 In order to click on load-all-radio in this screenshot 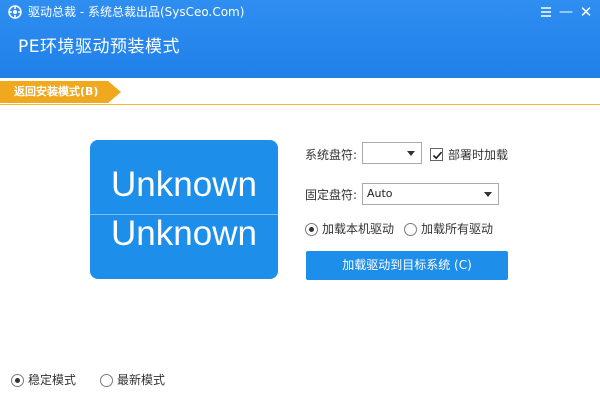, I will do `click(410, 229)`.